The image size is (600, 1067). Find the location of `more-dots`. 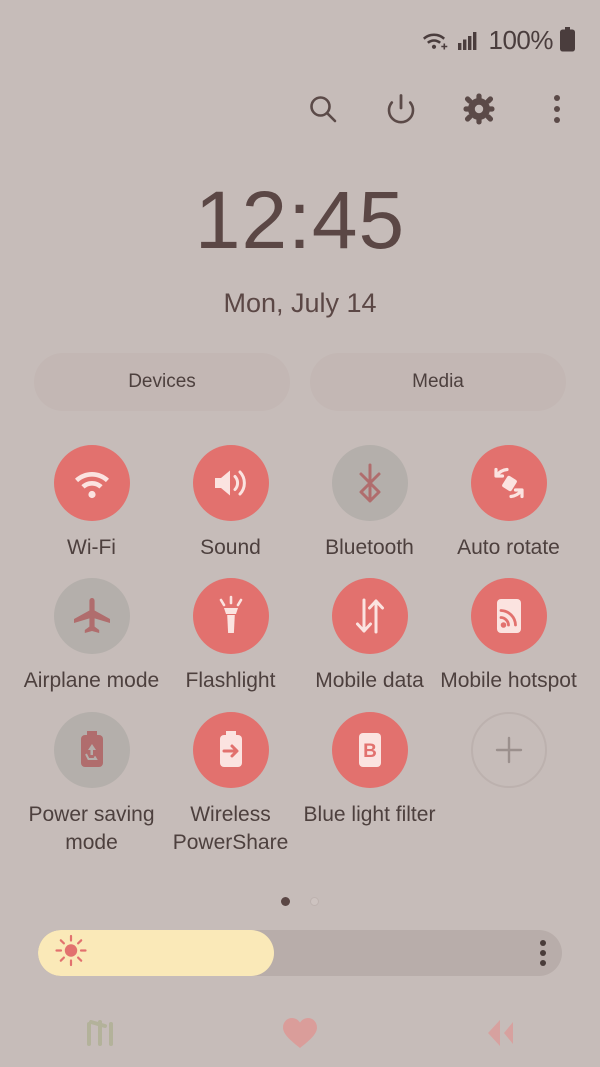

more-dots is located at coordinates (557, 109).